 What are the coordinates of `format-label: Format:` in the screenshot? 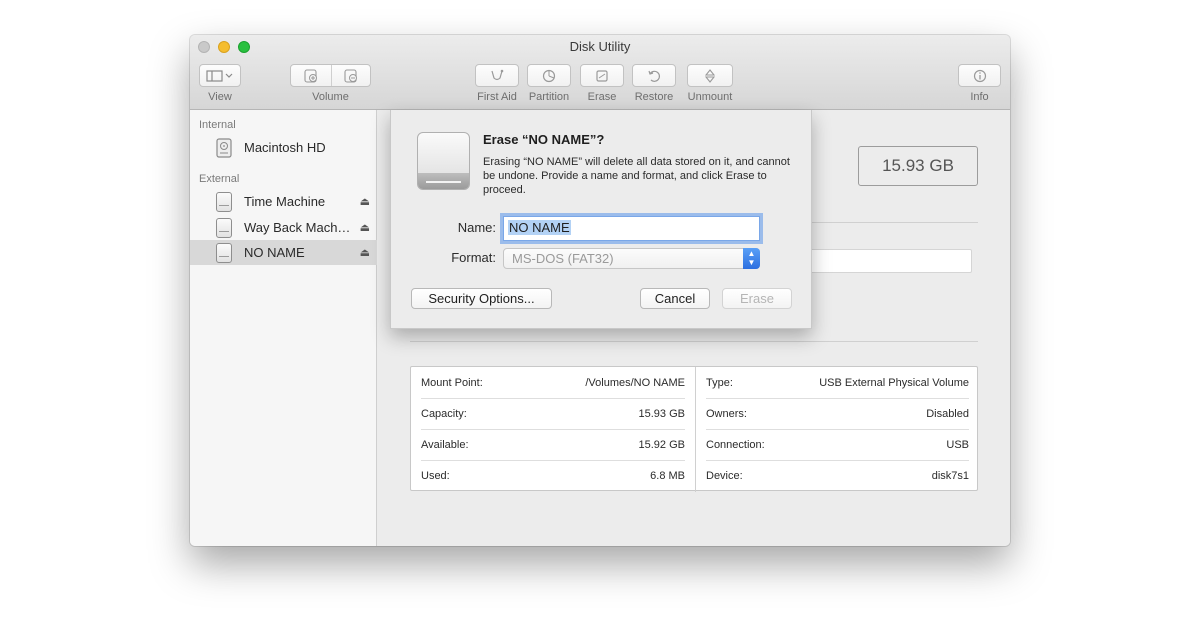 It's located at (473, 257).